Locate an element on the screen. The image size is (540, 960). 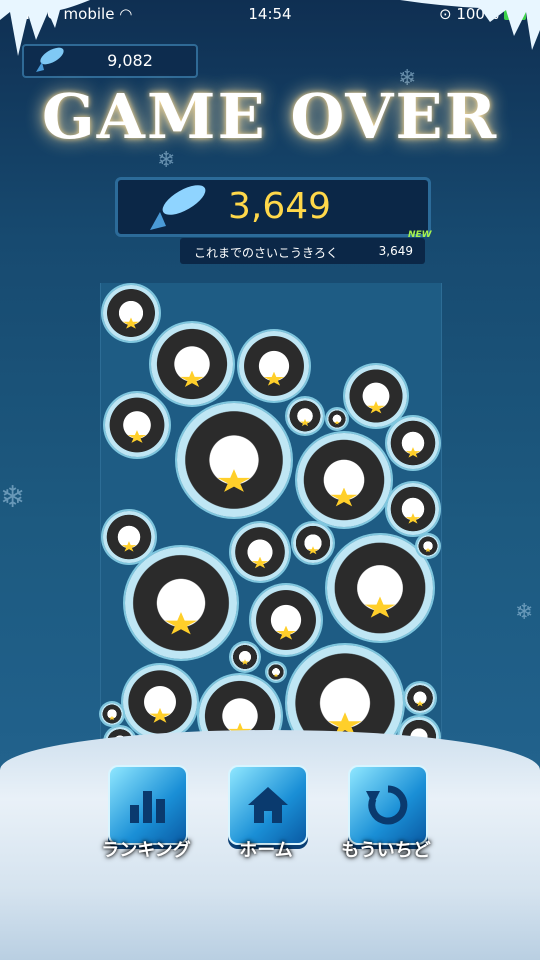
game-over-title: GAME OVER is located at coordinates (270, 116).